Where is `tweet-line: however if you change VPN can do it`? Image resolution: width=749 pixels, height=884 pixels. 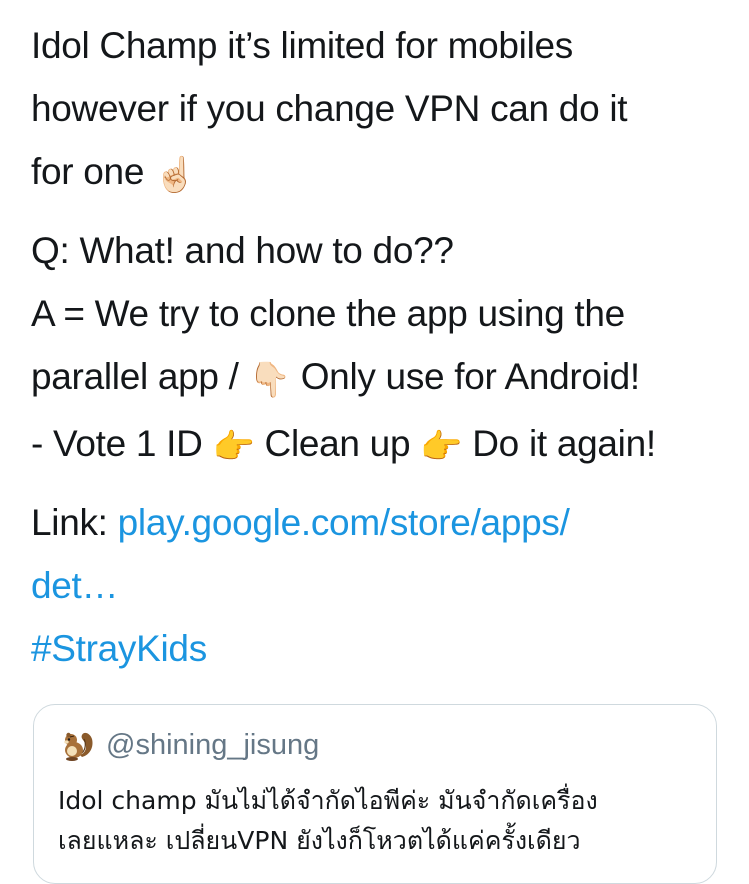
tweet-line: however if you change VPN can do it is located at coordinates (329, 108).